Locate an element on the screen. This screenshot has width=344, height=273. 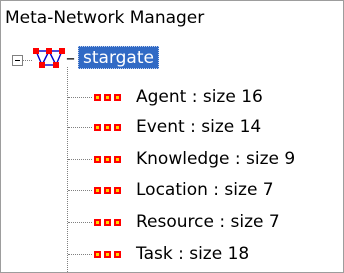
tree-item-label: Event : size 14 is located at coordinates (199, 127).